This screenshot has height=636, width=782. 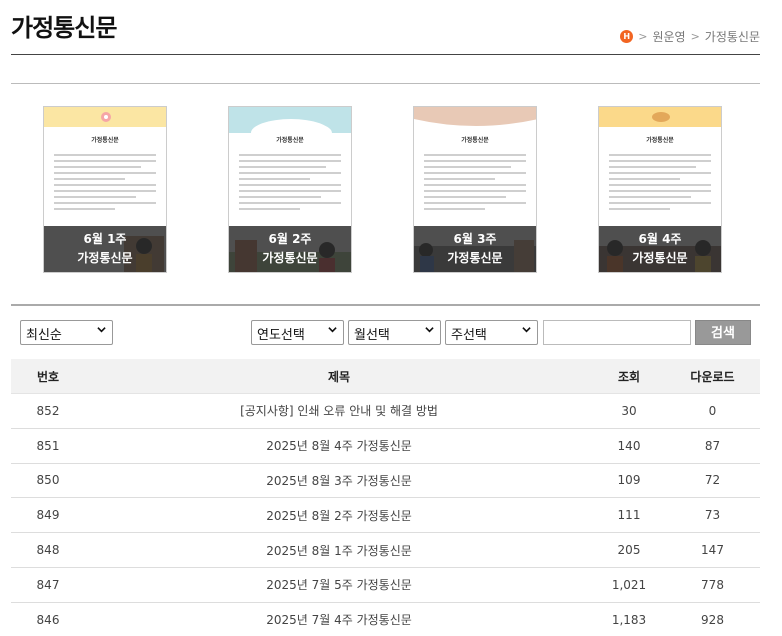 I want to click on week-select-value: 주선택, so click(x=469, y=335).